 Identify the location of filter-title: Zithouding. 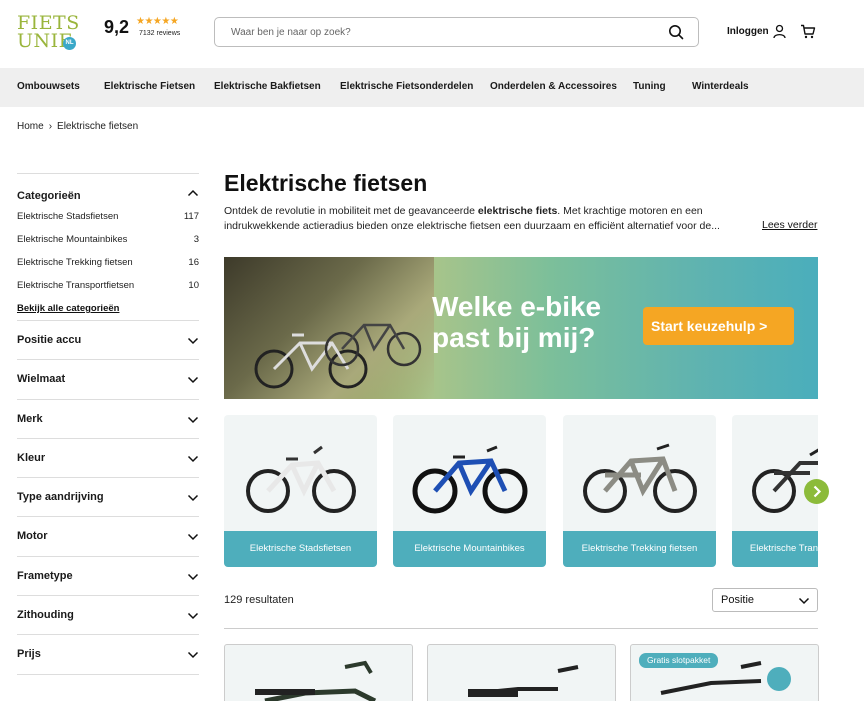
(45, 615).